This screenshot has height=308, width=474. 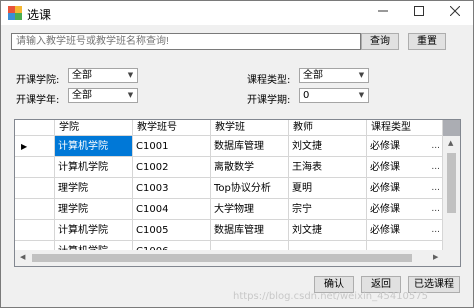 What do you see at coordinates (334, 95) in the screenshot?
I see `term-select: 0 ▼` at bounding box center [334, 95].